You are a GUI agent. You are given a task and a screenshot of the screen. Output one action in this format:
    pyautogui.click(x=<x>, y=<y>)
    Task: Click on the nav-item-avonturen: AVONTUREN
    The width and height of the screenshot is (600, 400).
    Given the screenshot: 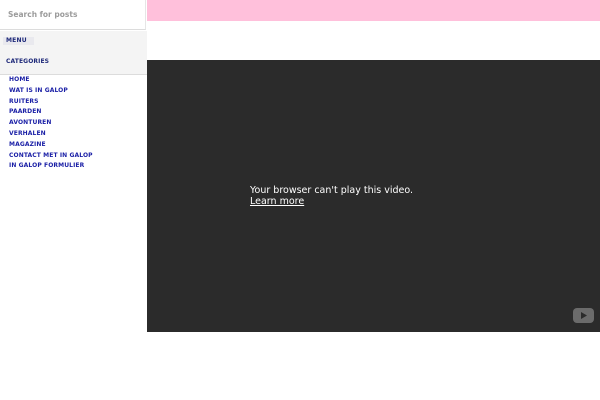 What is the action you would take?
    pyautogui.click(x=73, y=123)
    